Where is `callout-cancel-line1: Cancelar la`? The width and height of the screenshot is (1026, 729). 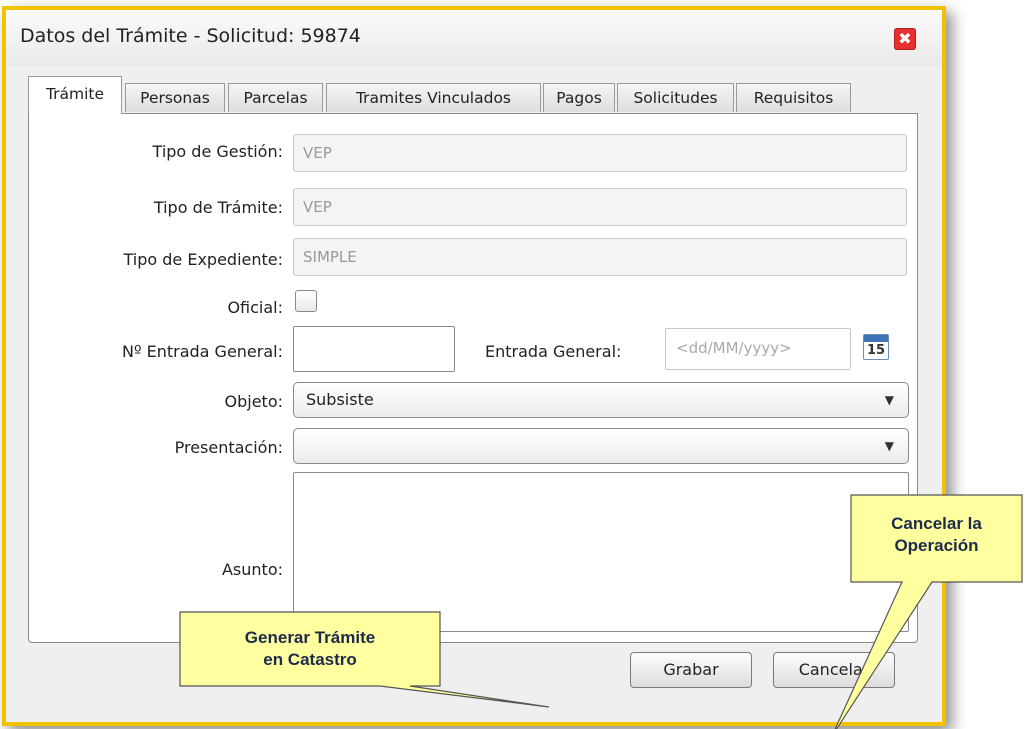 callout-cancel-line1: Cancelar la is located at coordinates (936, 523).